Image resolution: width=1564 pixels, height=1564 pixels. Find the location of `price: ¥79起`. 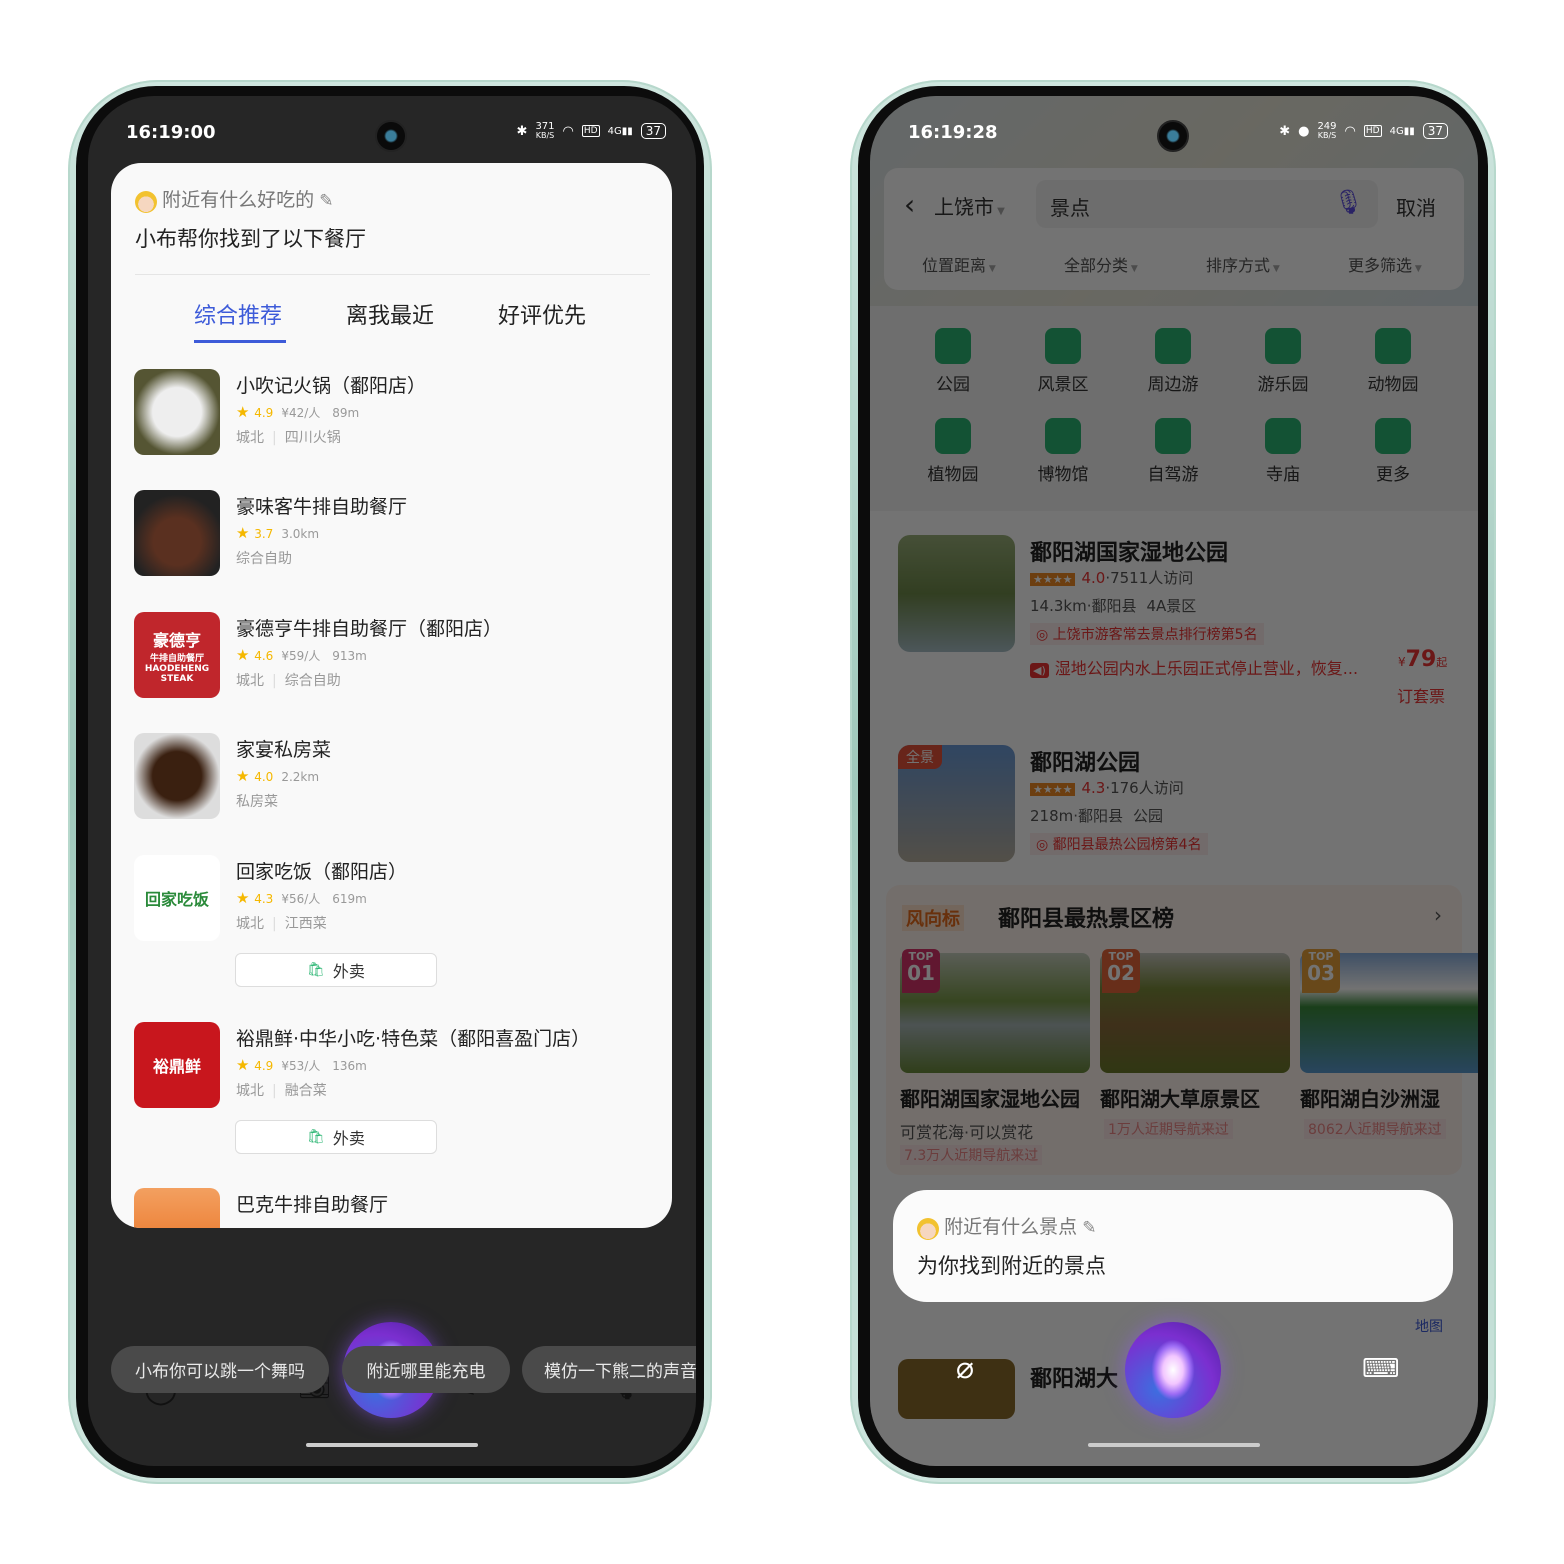

price: ¥79起 is located at coordinates (1422, 659).